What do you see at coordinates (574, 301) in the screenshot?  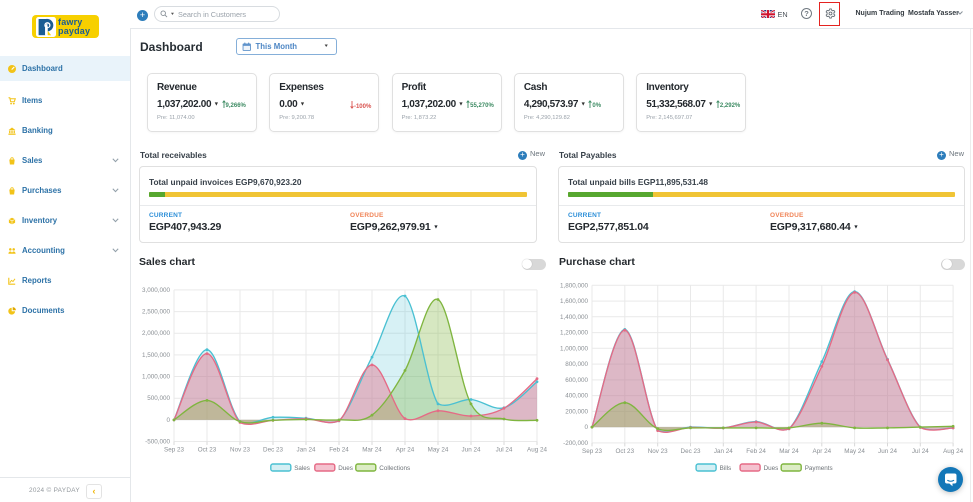 I see `svg-text: 1,600,000` at bounding box center [574, 301].